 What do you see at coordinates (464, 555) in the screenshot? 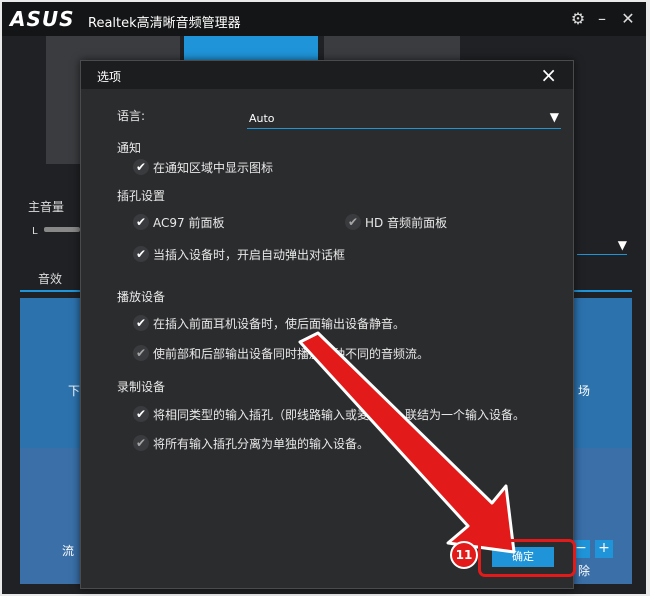
I see `step-badge: 11` at bounding box center [464, 555].